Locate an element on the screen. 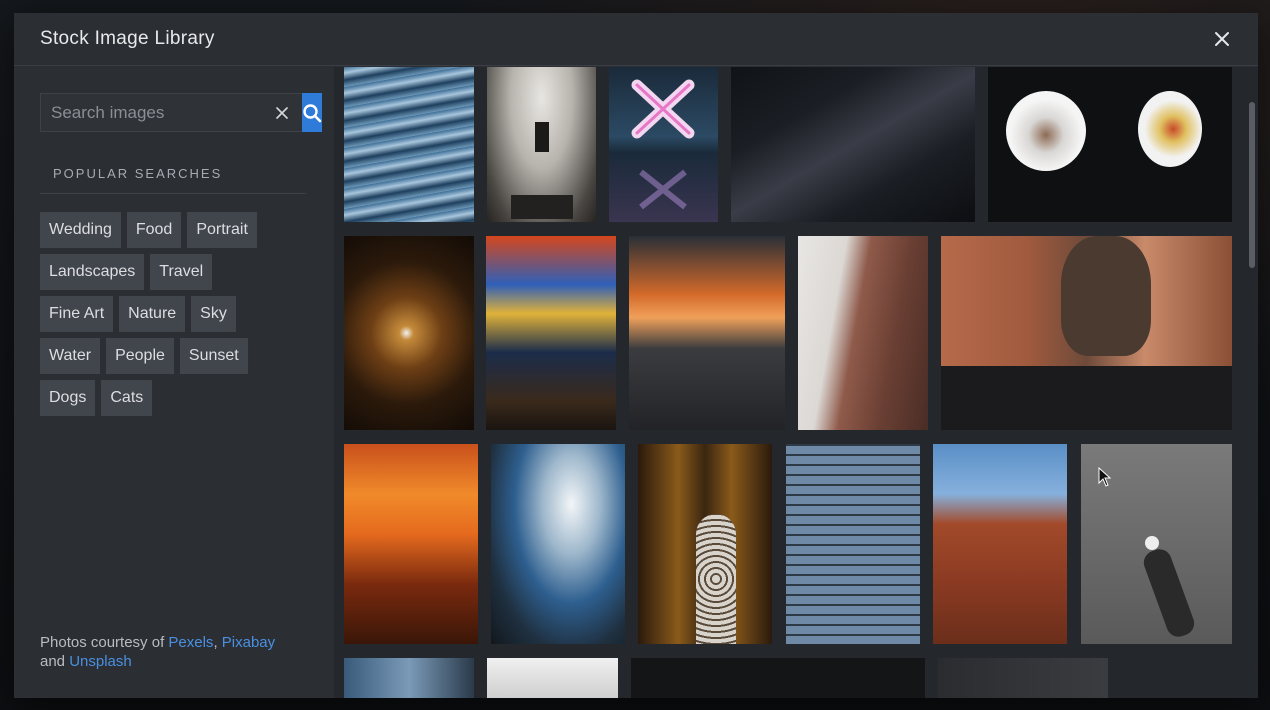 The height and width of the screenshot is (710, 1270). clear-search-button is located at coordinates (282, 113).